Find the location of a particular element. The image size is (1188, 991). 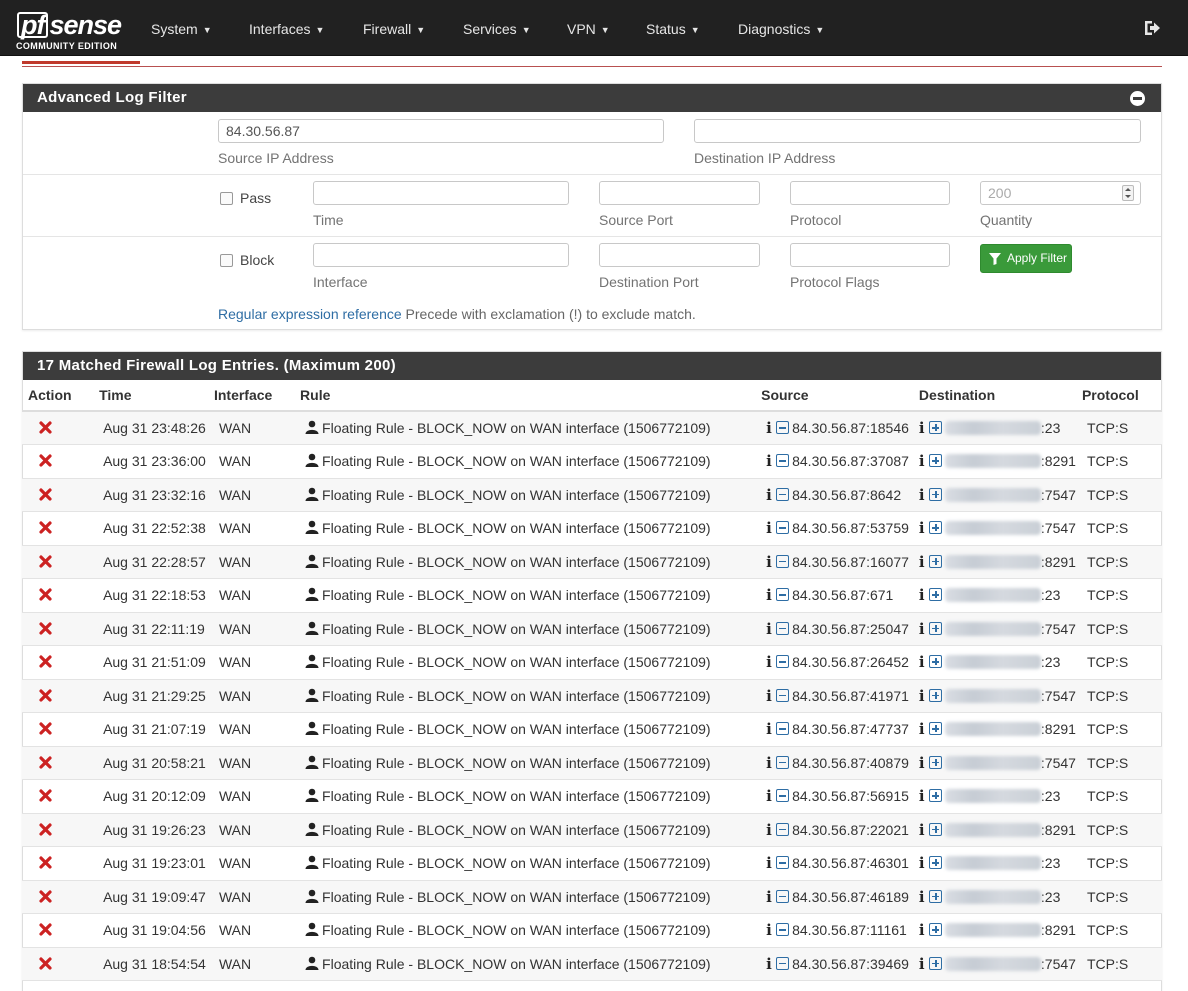

destination-port-field is located at coordinates (679, 255).